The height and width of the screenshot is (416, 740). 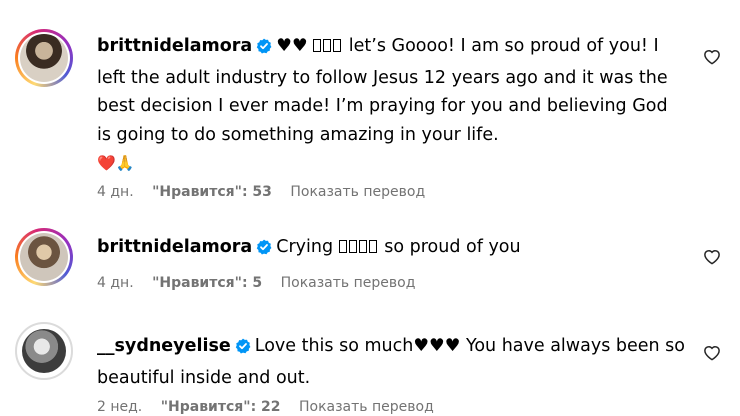 I want to click on emoji-hearts: ♥♥, so click(x=292, y=46).